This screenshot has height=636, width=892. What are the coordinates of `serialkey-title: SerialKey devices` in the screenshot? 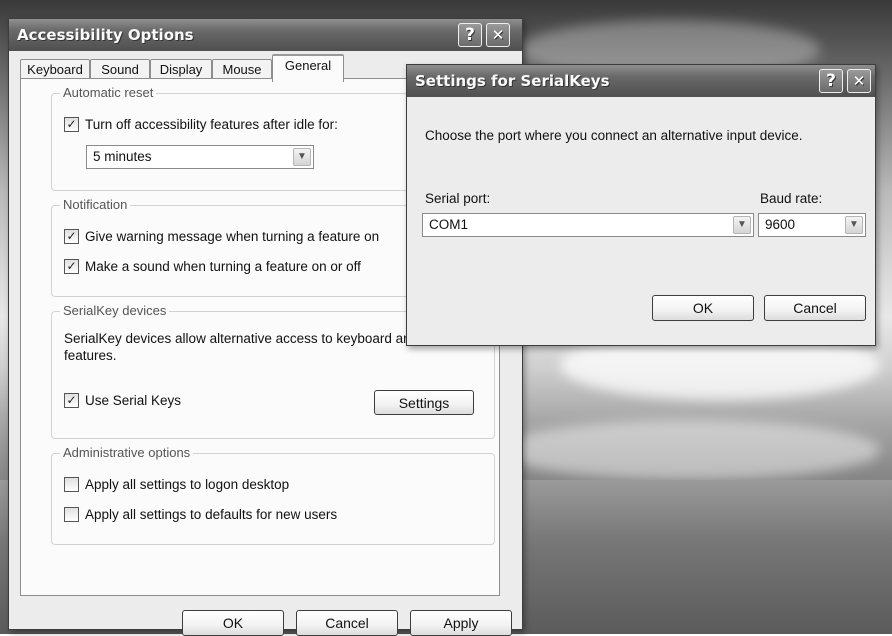 It's located at (115, 311).